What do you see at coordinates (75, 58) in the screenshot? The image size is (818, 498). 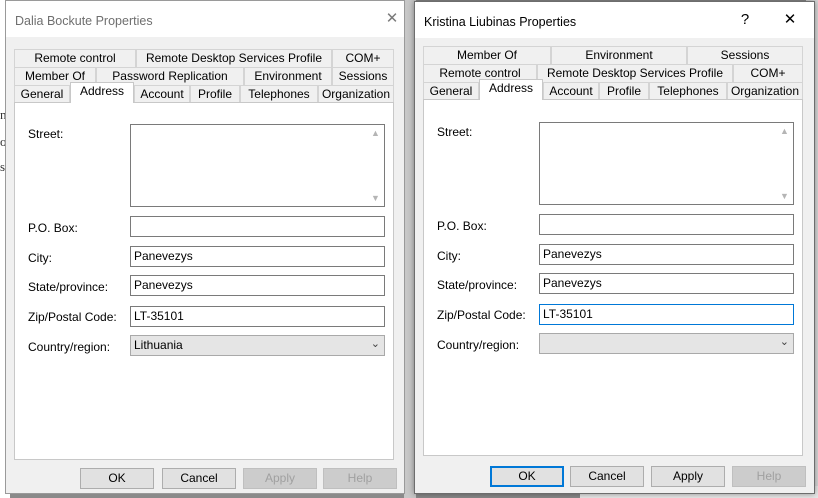 I see `tab-remote-control: Remote control` at bounding box center [75, 58].